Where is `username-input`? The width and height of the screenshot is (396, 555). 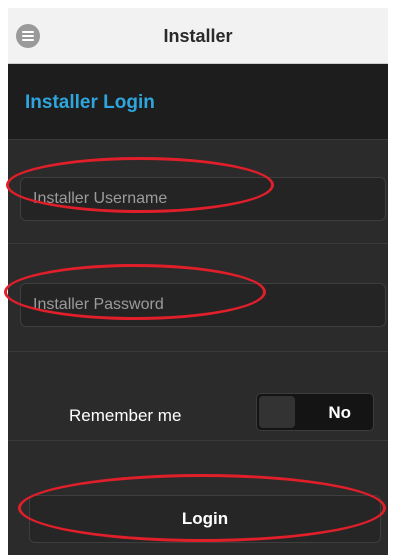 username-input is located at coordinates (203, 199).